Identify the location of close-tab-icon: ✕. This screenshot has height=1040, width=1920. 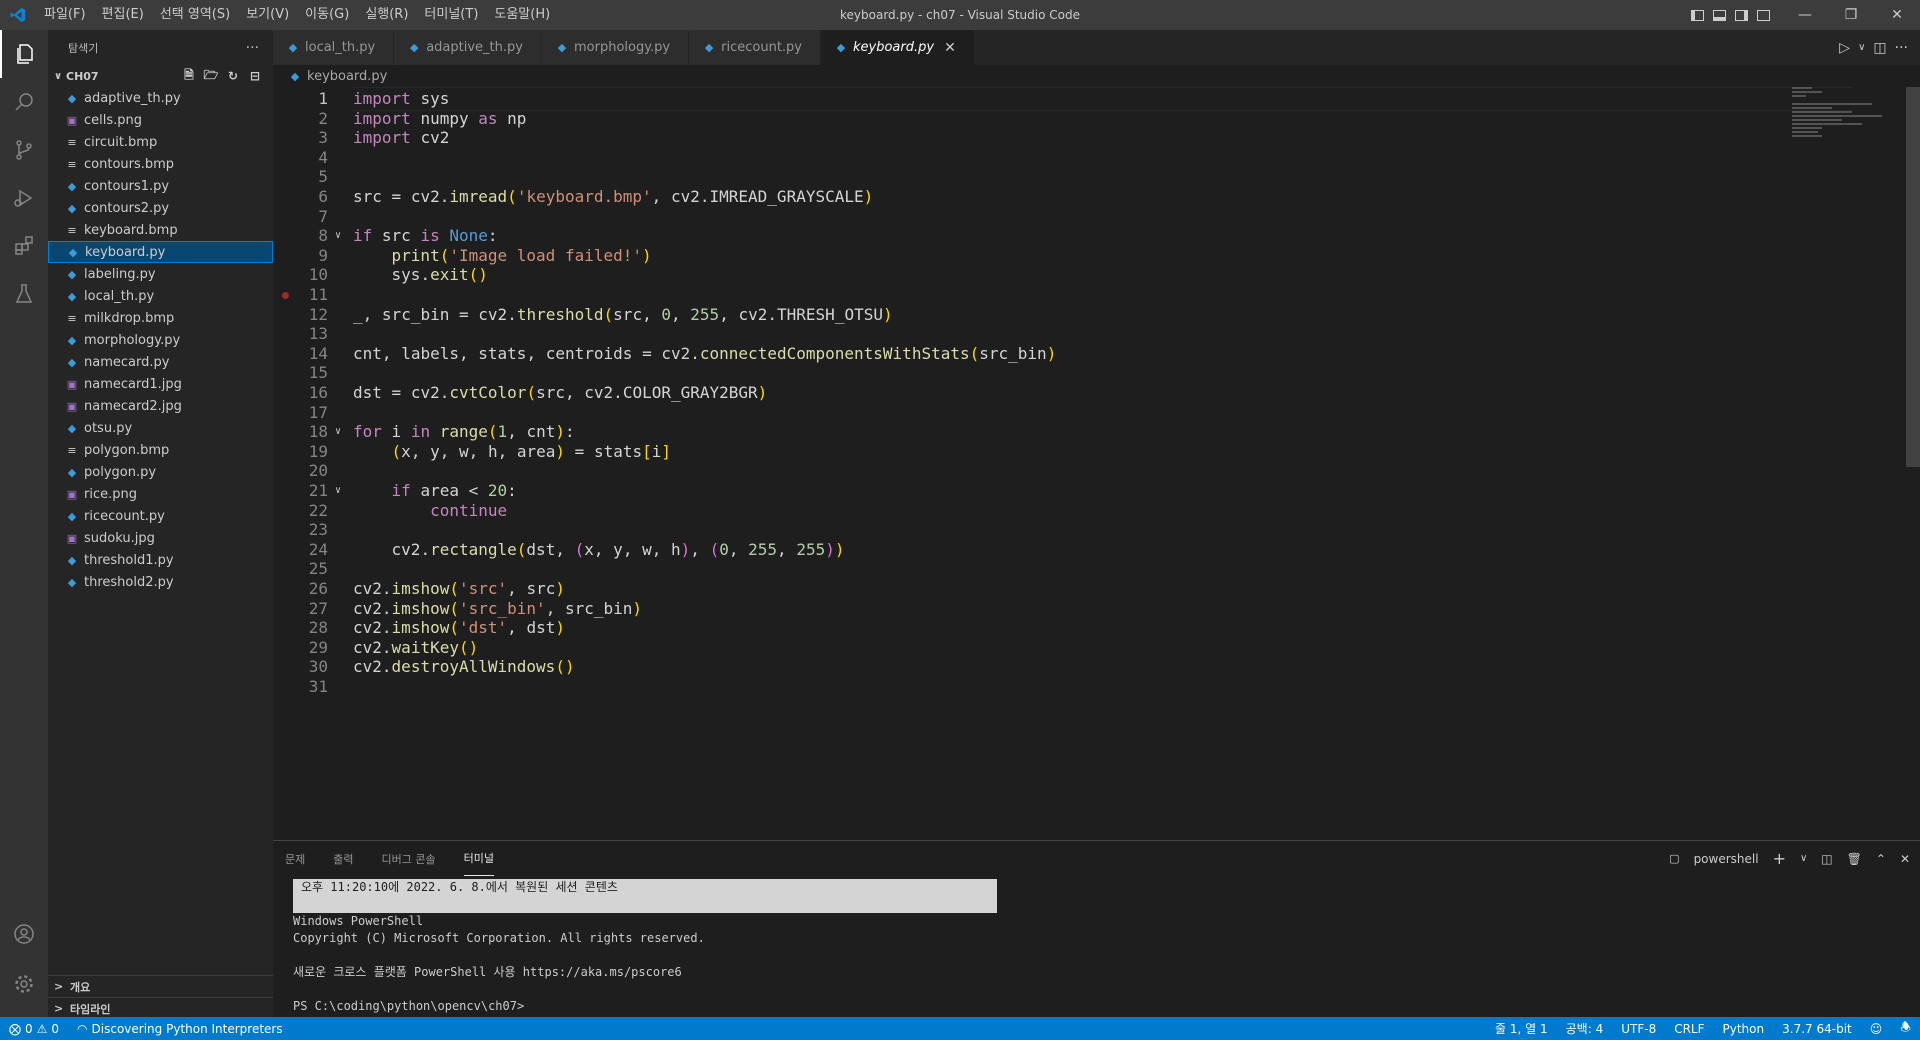
(950, 48).